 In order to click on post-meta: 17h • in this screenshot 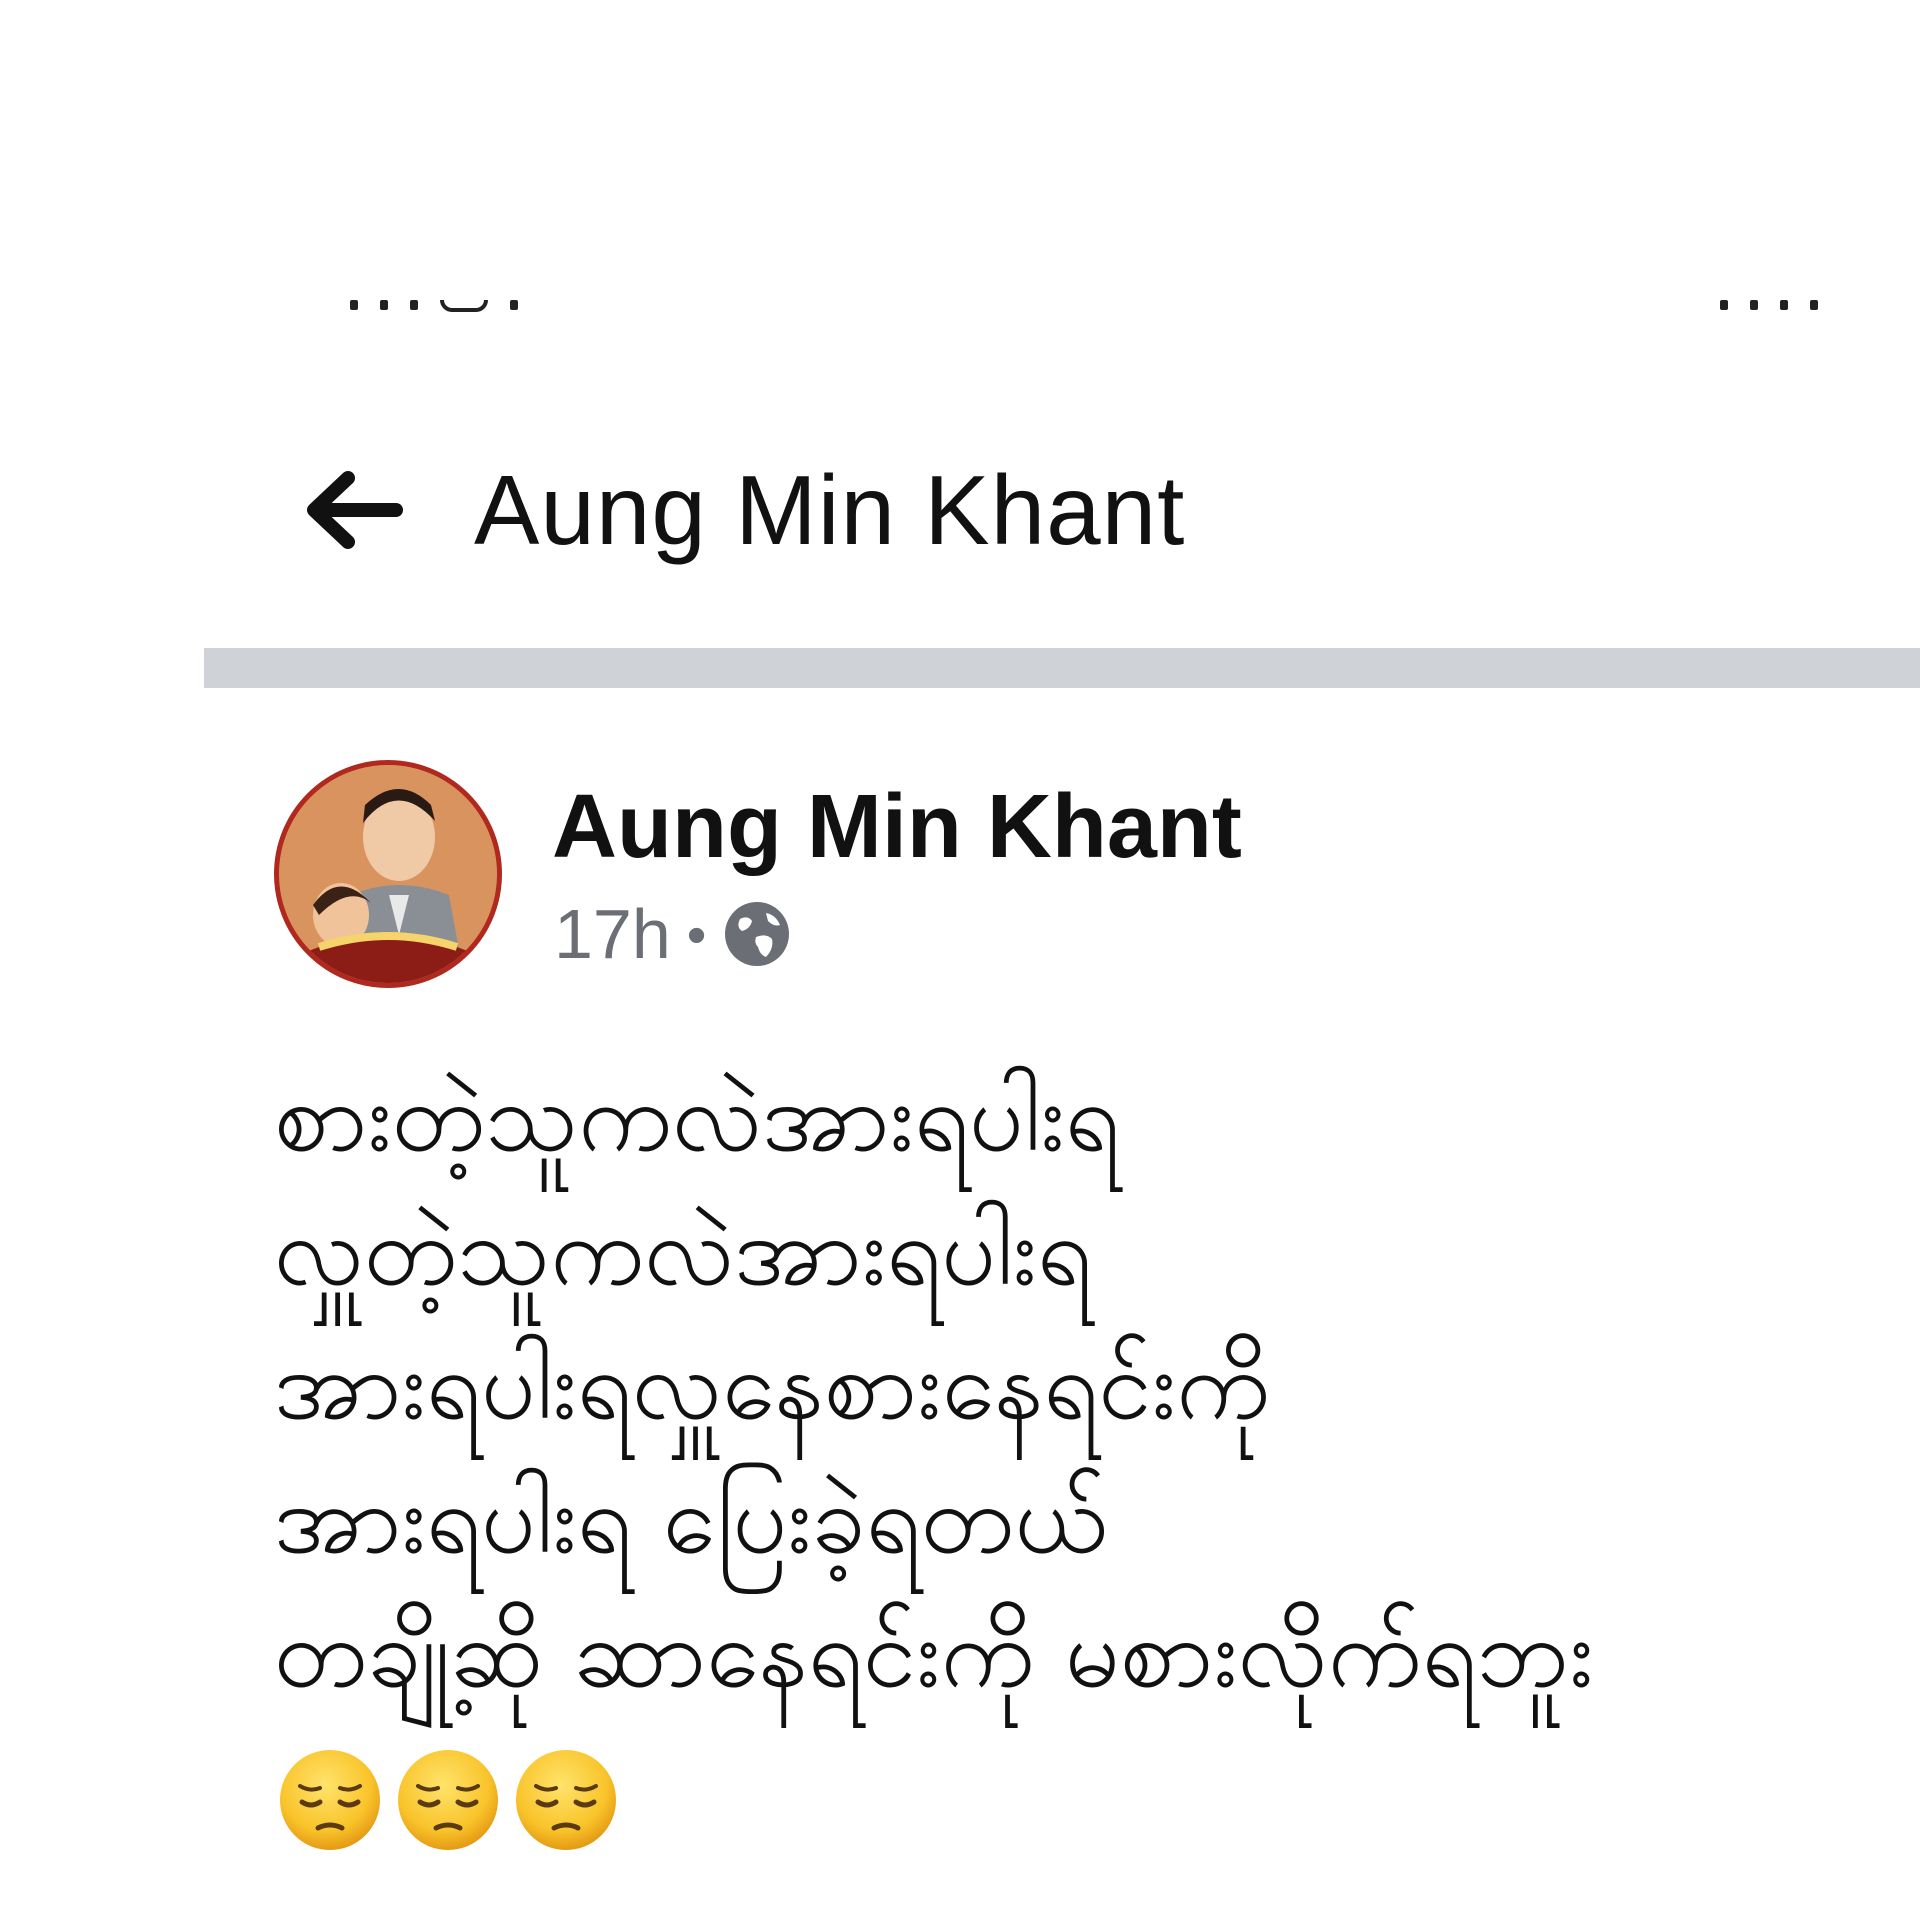, I will do `click(673, 934)`.